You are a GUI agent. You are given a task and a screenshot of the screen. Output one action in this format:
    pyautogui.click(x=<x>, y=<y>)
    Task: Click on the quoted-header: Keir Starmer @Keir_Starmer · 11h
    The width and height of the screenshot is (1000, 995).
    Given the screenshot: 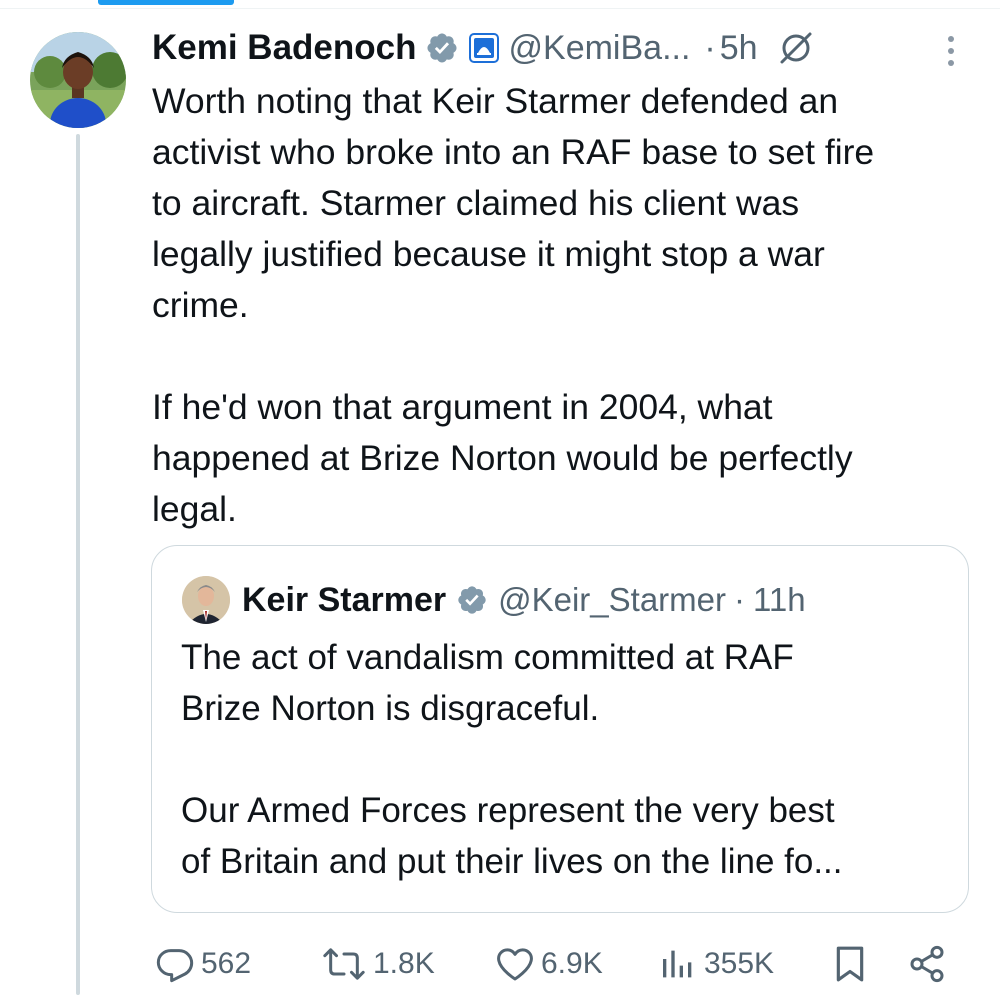 What is the action you would take?
    pyautogui.click(x=524, y=600)
    